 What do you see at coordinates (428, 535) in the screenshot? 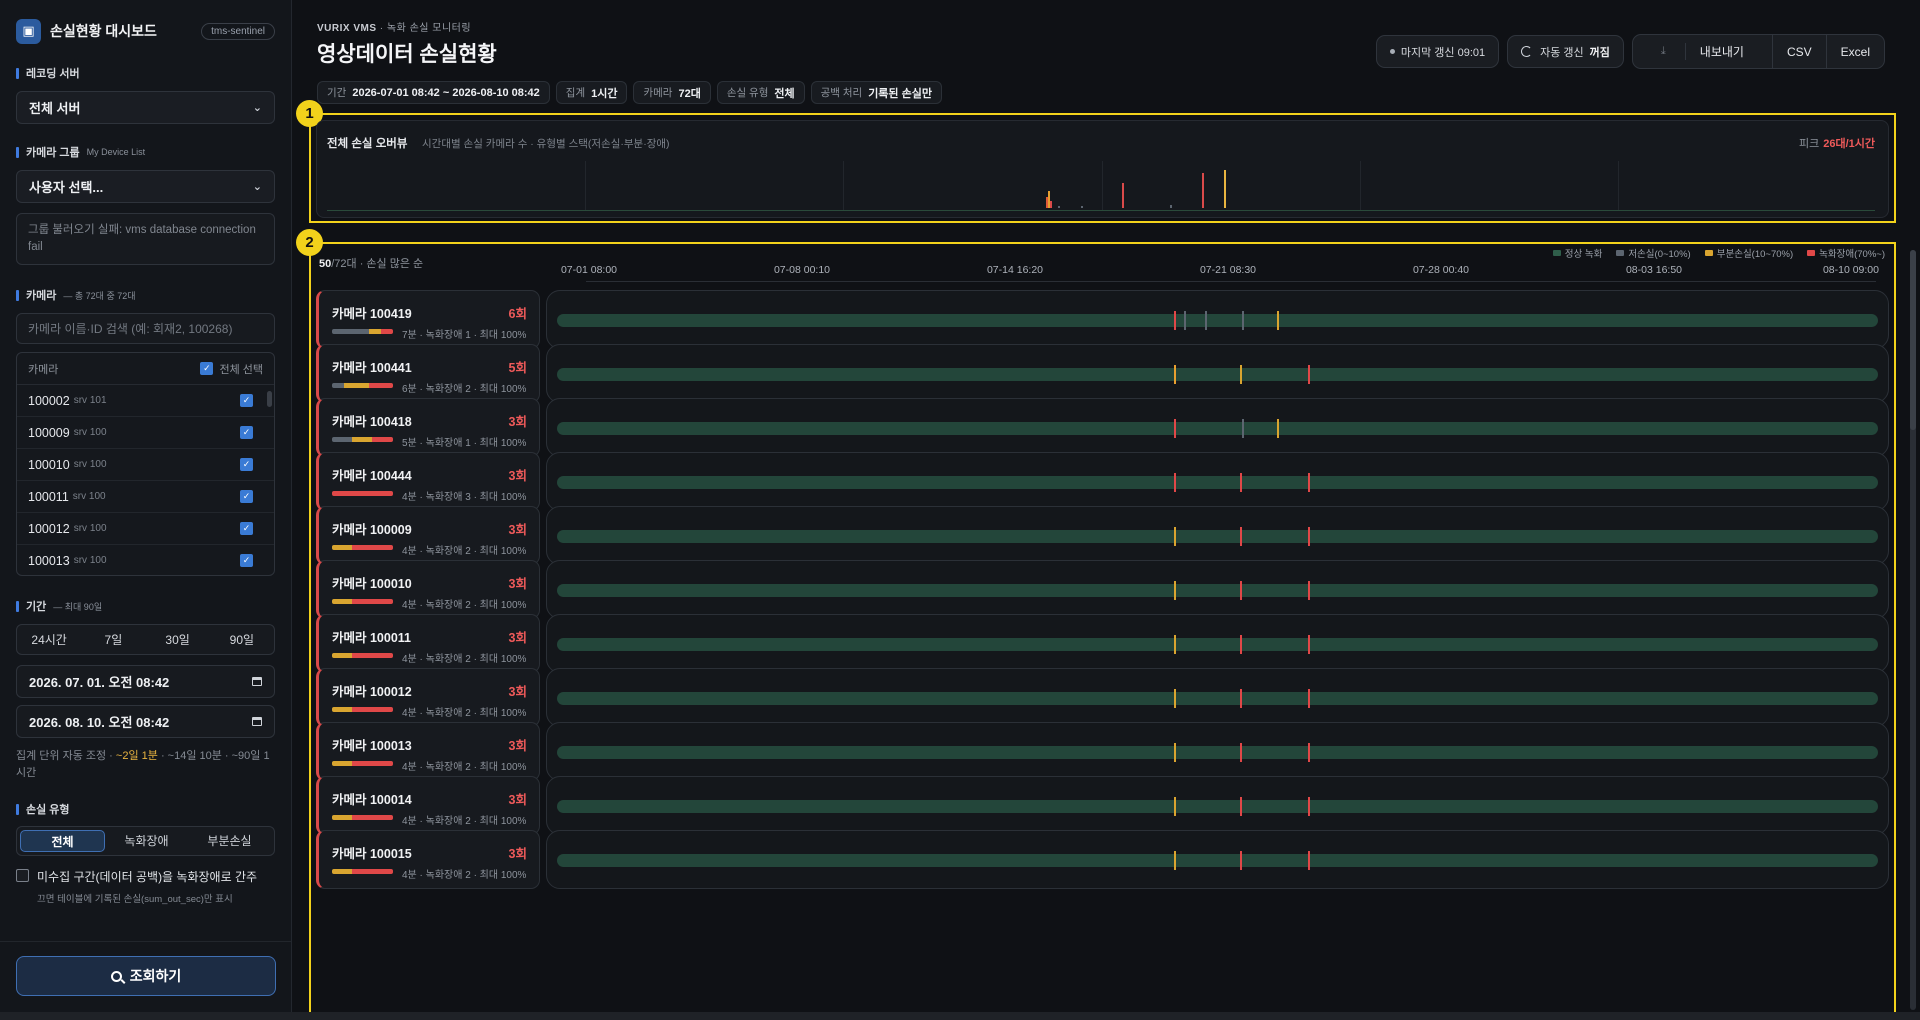
I see `camera-summary-card: 카메라 100009 3회 4분 · 녹화장애 2 · 최대 100%` at bounding box center [428, 535].